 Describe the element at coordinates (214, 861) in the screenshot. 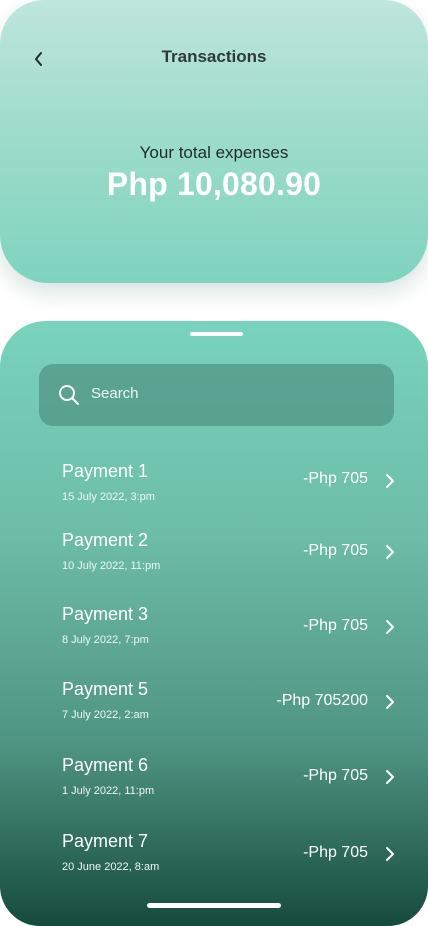

I see `transaction-row: Payment 7 20 June 2022, 8:am -Php 705` at that location.